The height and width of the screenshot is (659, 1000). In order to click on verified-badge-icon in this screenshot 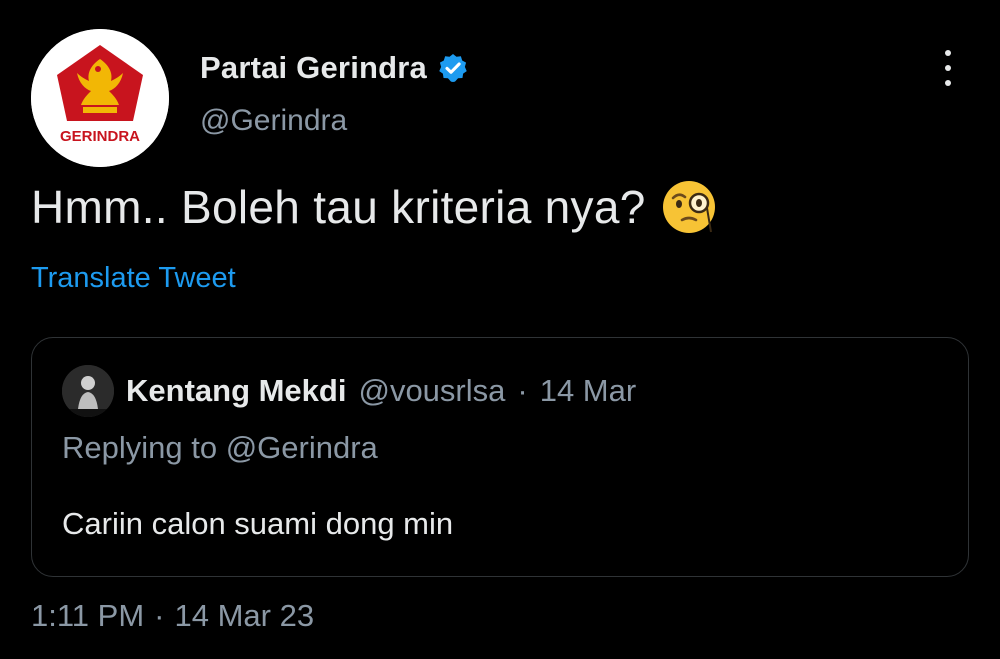, I will do `click(453, 68)`.